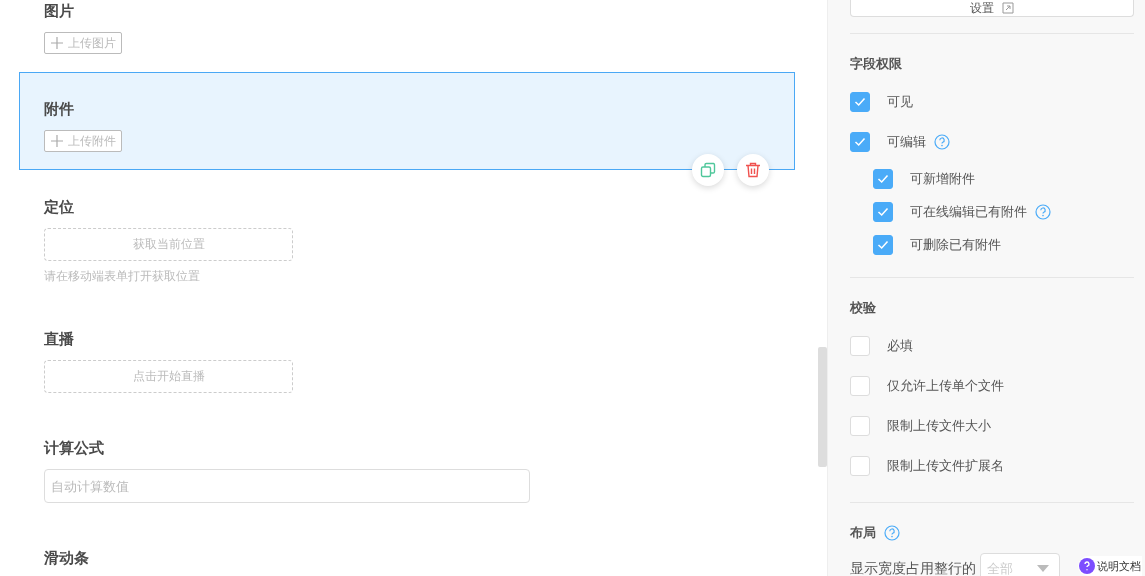  I want to click on copy-button, so click(708, 170).